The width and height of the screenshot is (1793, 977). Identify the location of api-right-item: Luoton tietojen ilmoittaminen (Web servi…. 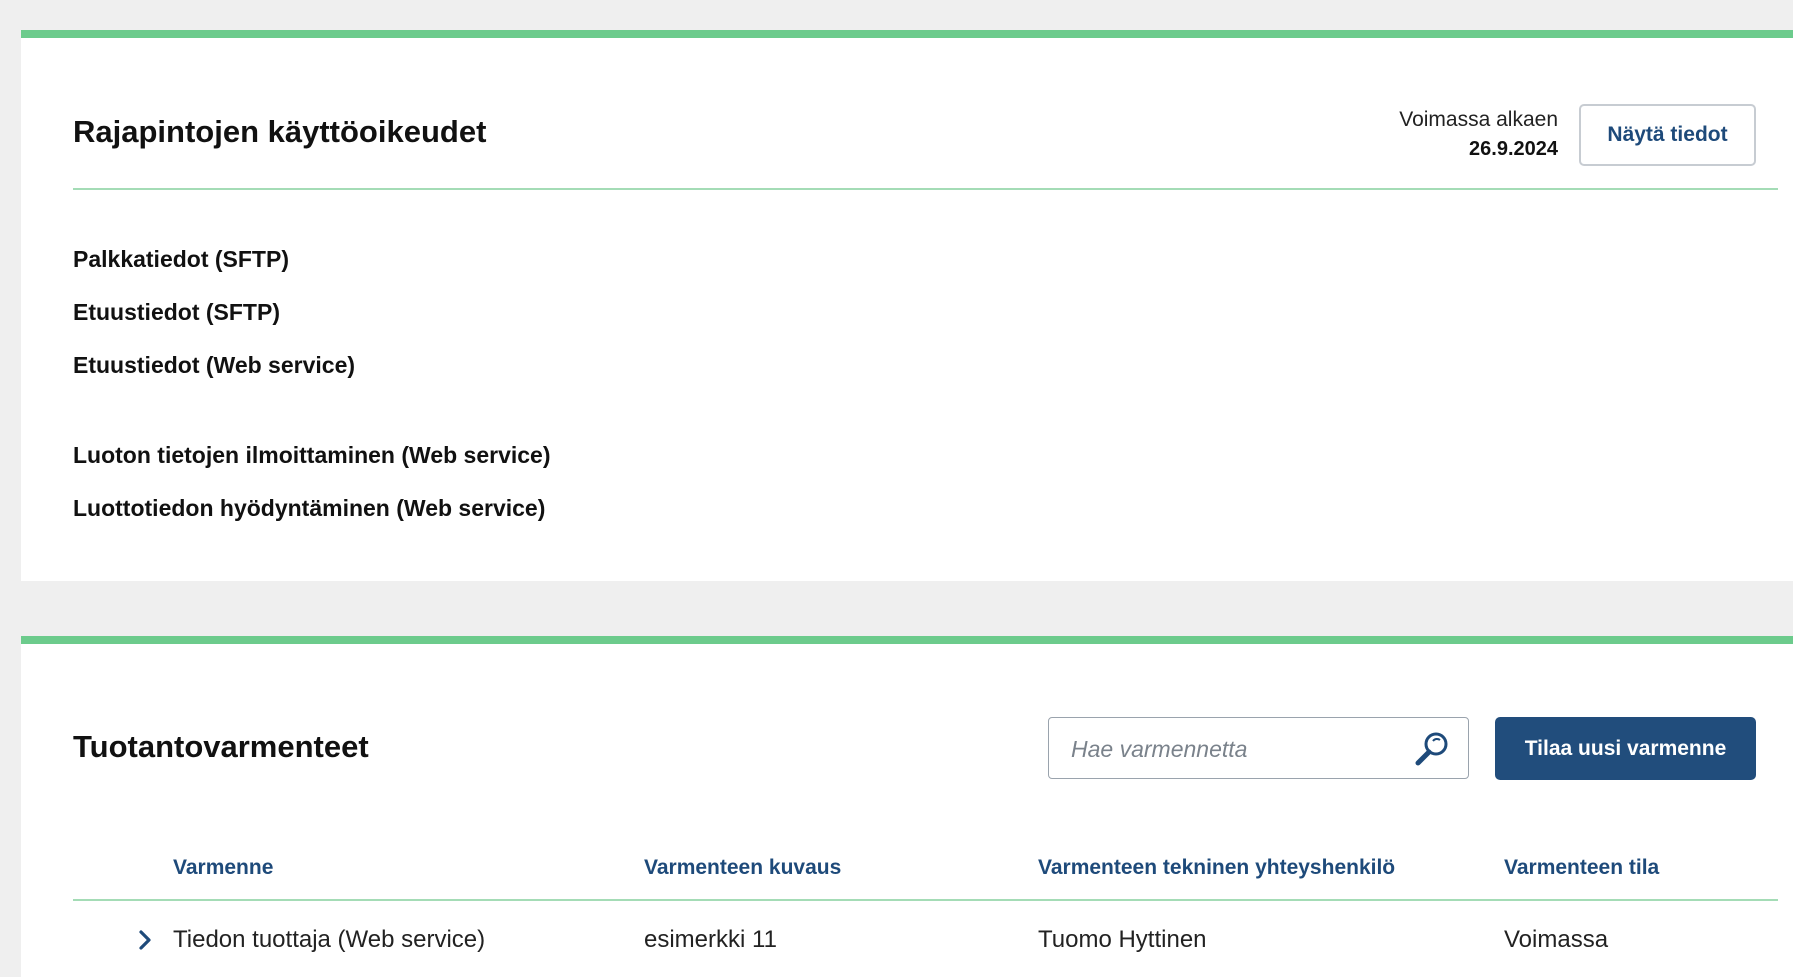
(312, 455).